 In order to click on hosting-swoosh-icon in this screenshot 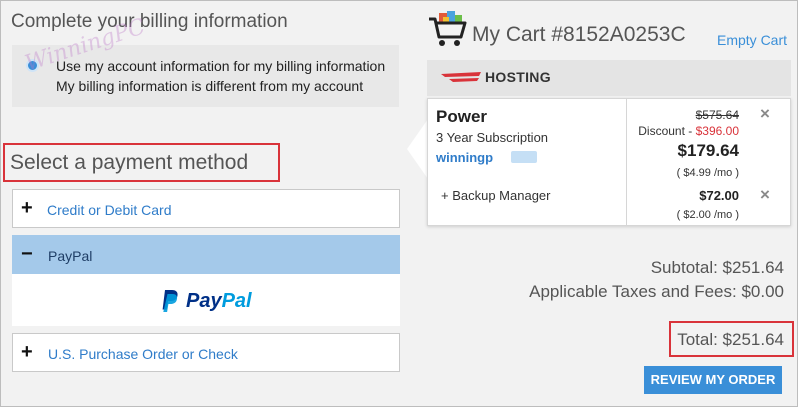, I will do `click(461, 77)`.